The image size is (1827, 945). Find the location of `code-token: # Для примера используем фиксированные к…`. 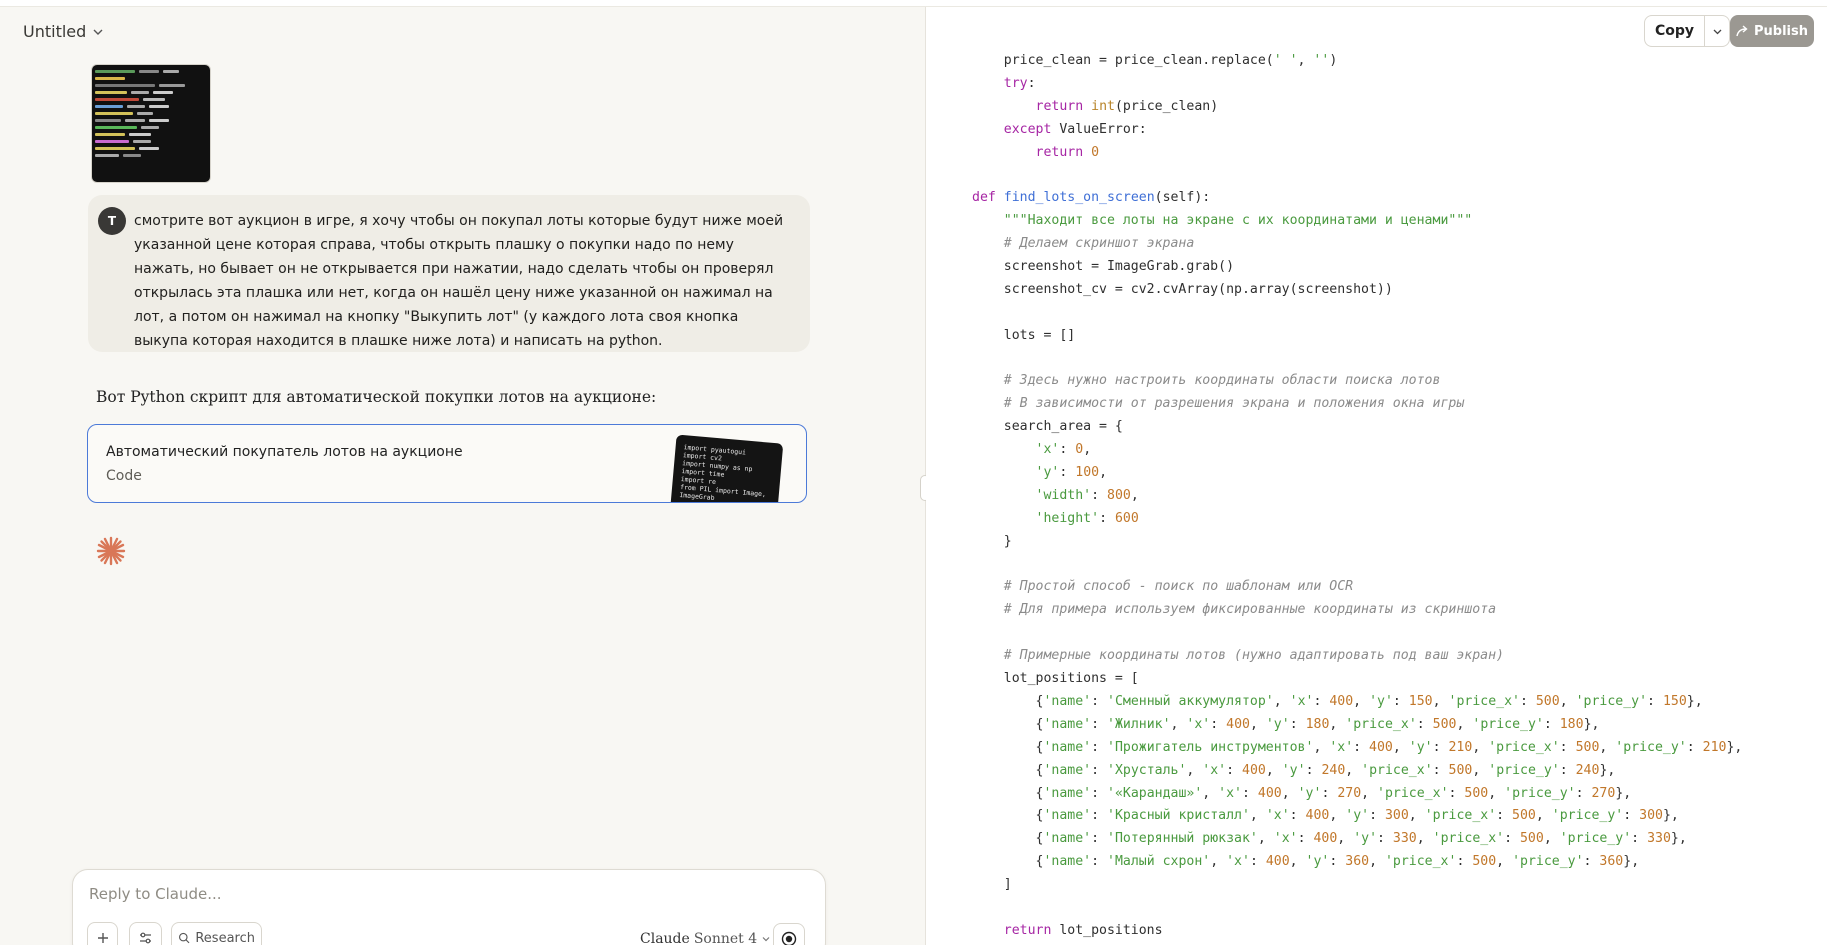

code-token: # Для примера используем фиксированные к… is located at coordinates (1250, 610).